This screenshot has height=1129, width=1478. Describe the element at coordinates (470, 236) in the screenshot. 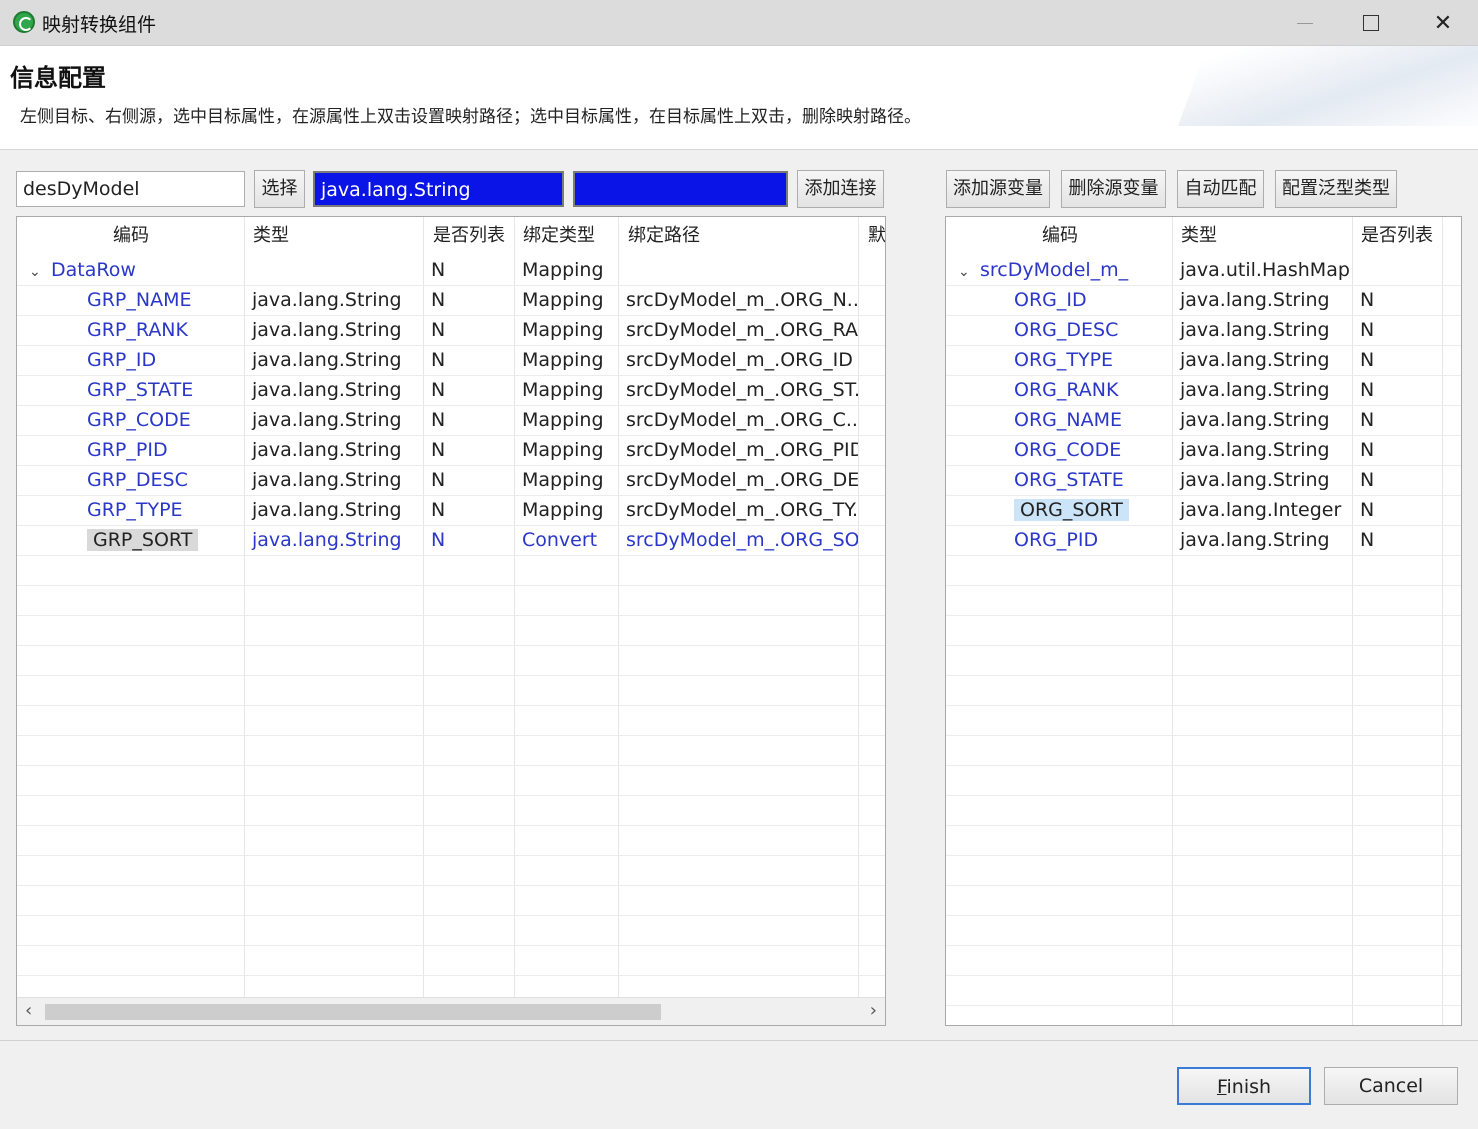

I see `col-header-is-list: 是否列表` at that location.